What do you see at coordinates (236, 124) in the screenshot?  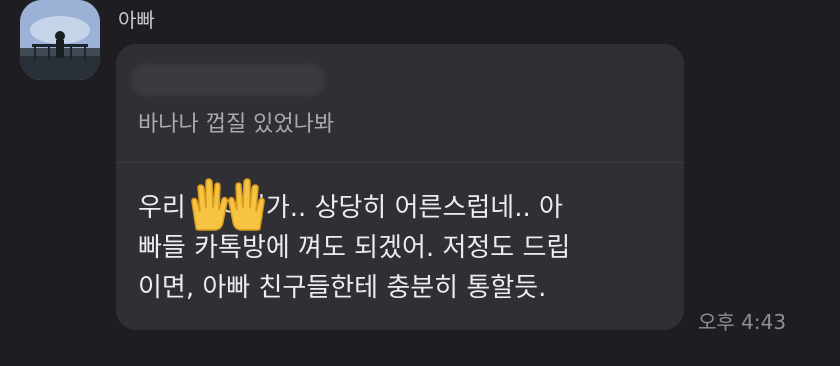 I see `reply-quote-text: 바나나 껍질 있었나봐` at bounding box center [236, 124].